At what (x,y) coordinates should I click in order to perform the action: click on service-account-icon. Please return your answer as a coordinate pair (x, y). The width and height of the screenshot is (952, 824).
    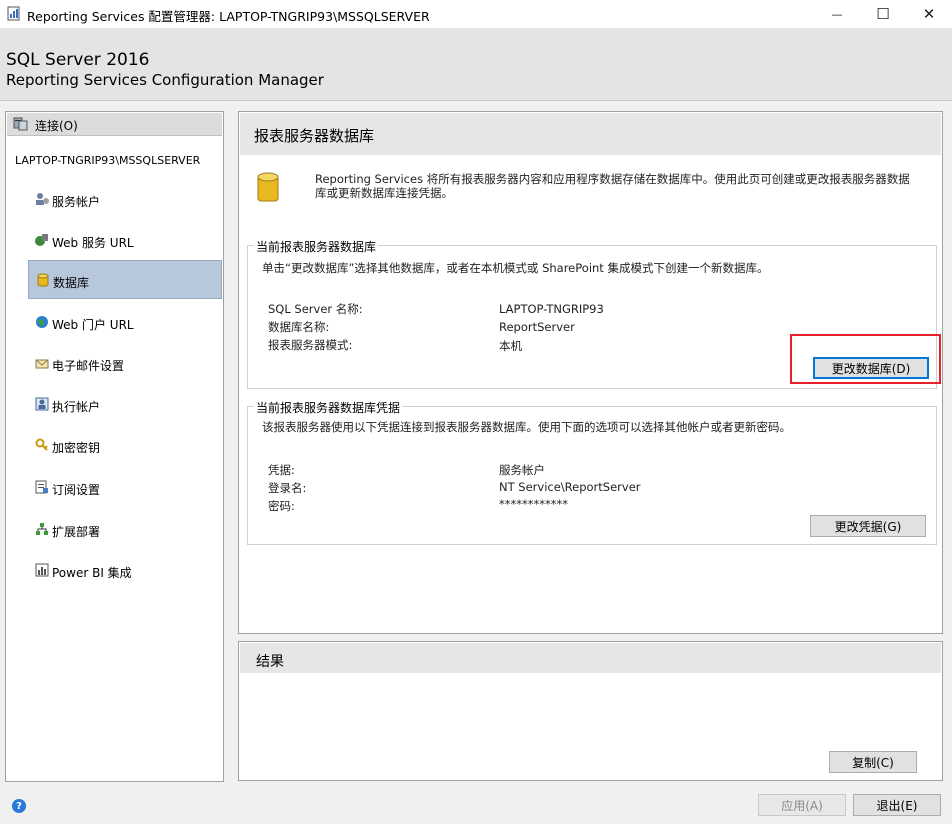
    Looking at the image, I should click on (42, 199).